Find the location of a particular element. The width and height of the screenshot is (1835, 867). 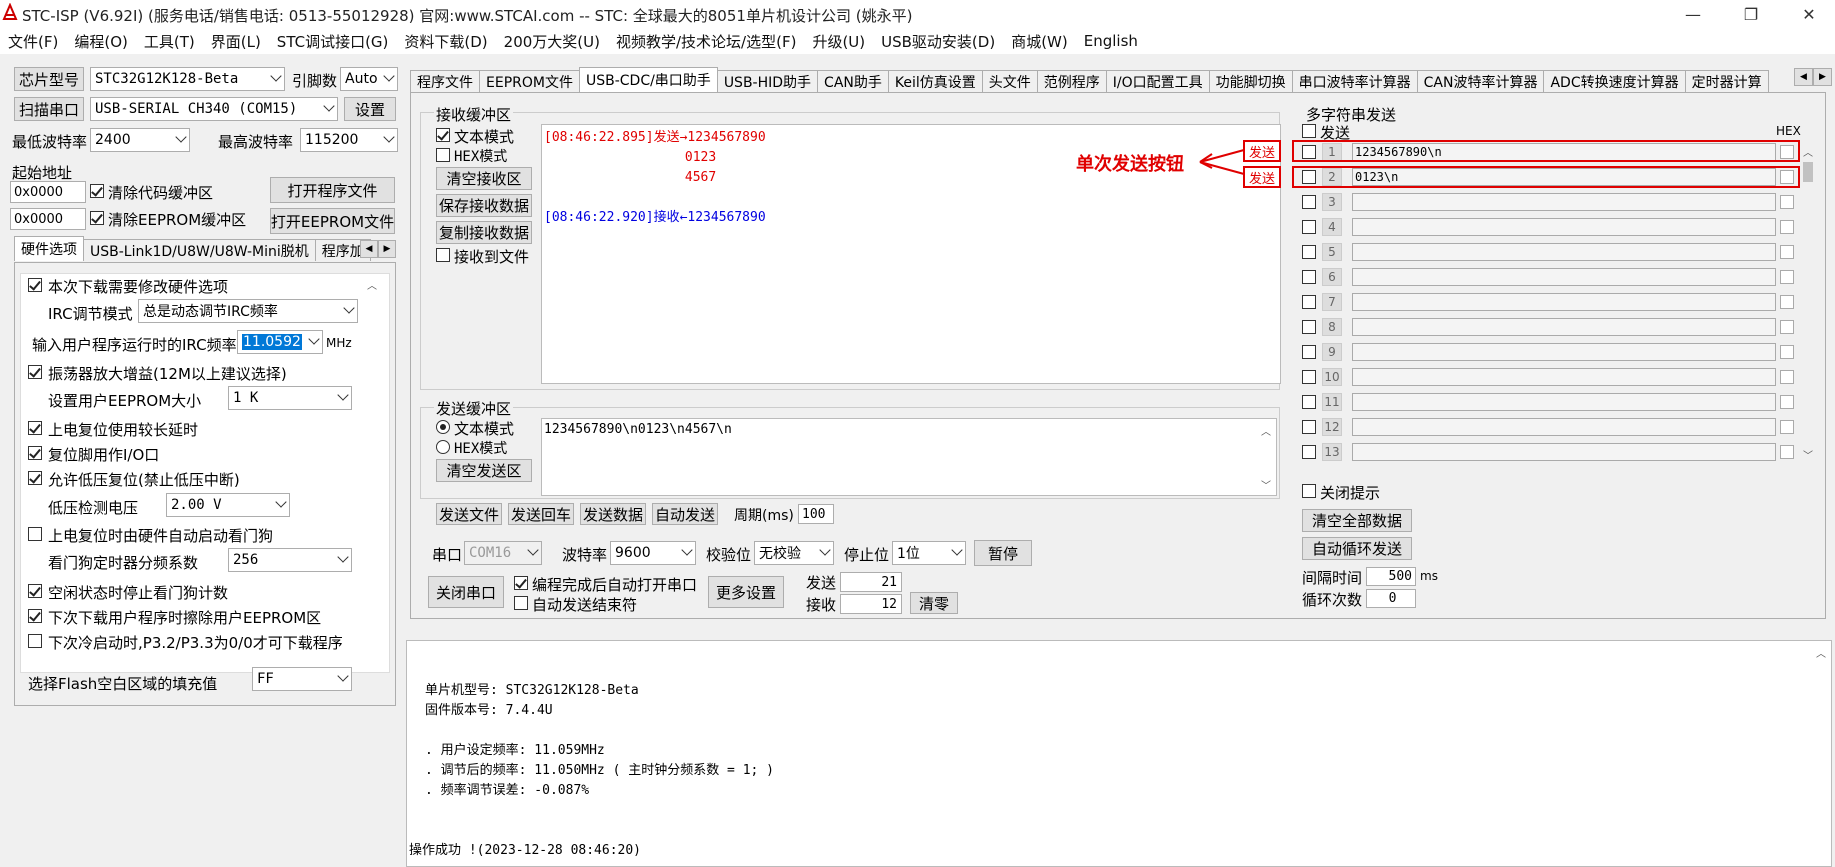

pins-select: Auto is located at coordinates (369, 79).